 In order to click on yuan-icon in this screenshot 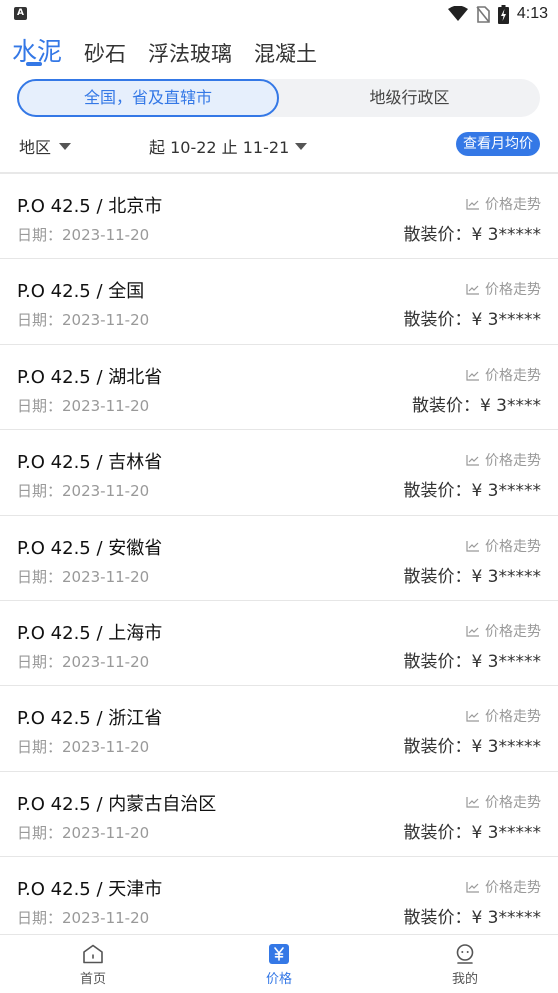, I will do `click(279, 954)`.